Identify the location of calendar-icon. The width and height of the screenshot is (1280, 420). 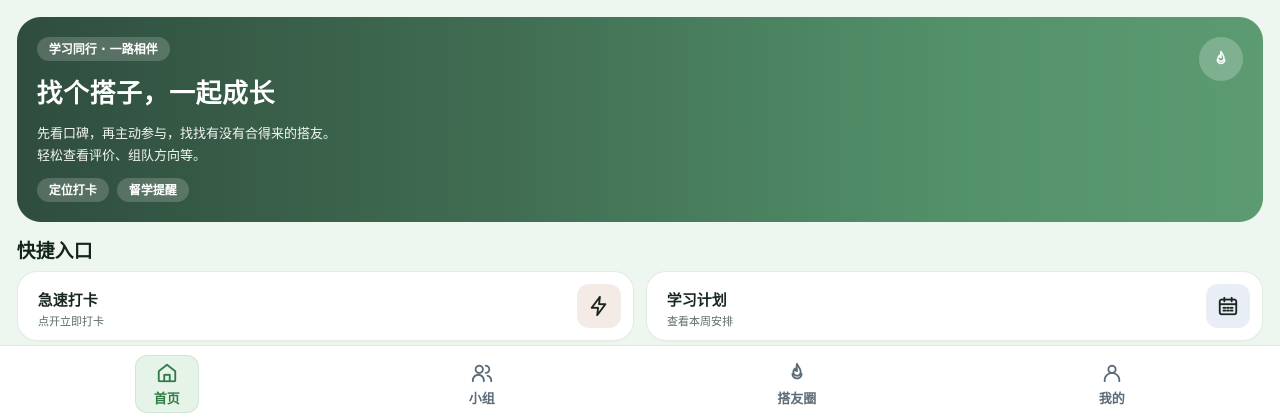
(1228, 306).